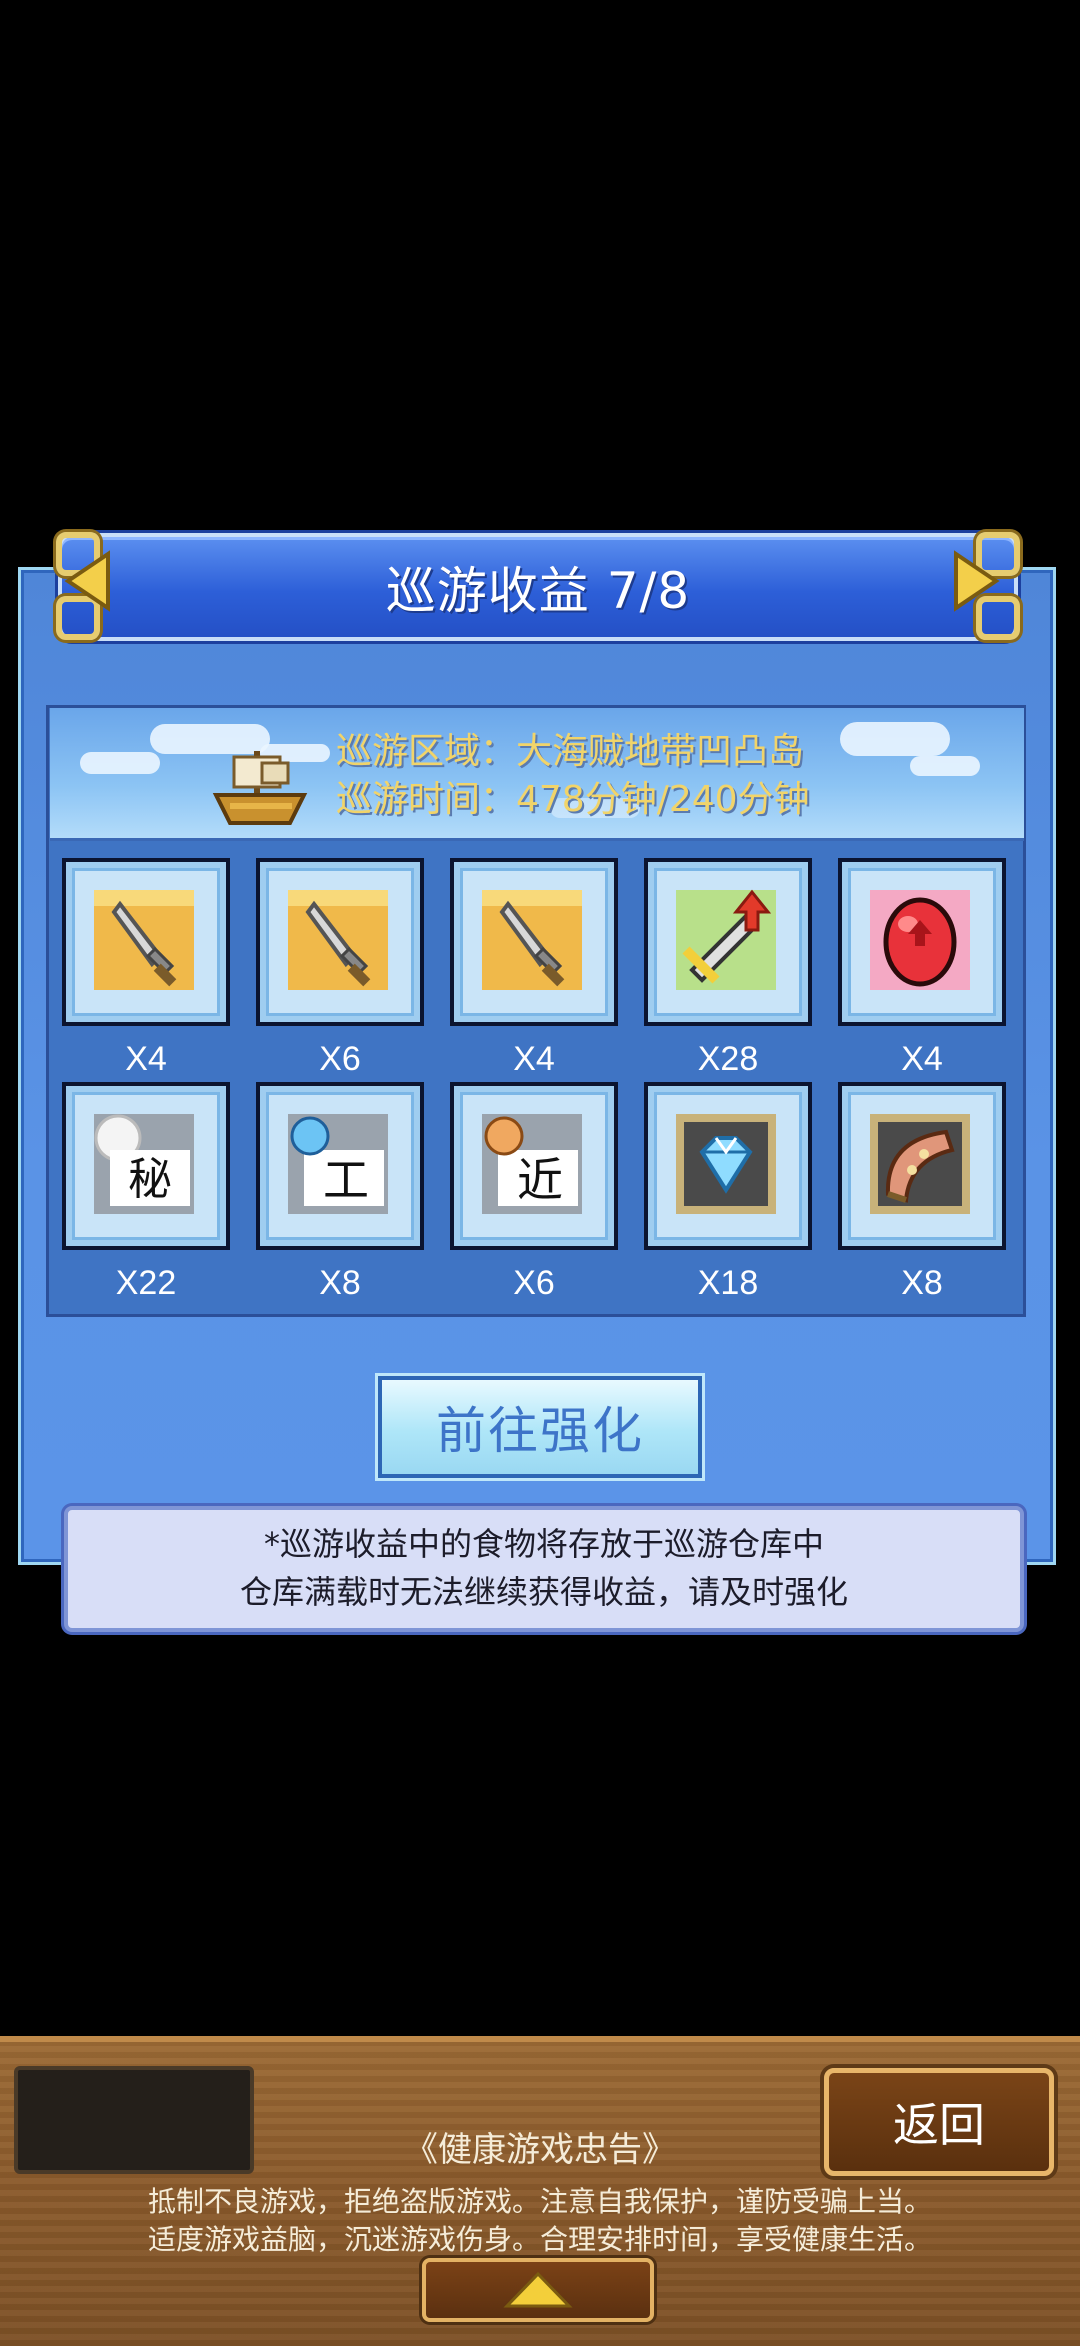 Image resolution: width=1080 pixels, height=2346 pixels. I want to click on diamond-icon, so click(726, 1164).